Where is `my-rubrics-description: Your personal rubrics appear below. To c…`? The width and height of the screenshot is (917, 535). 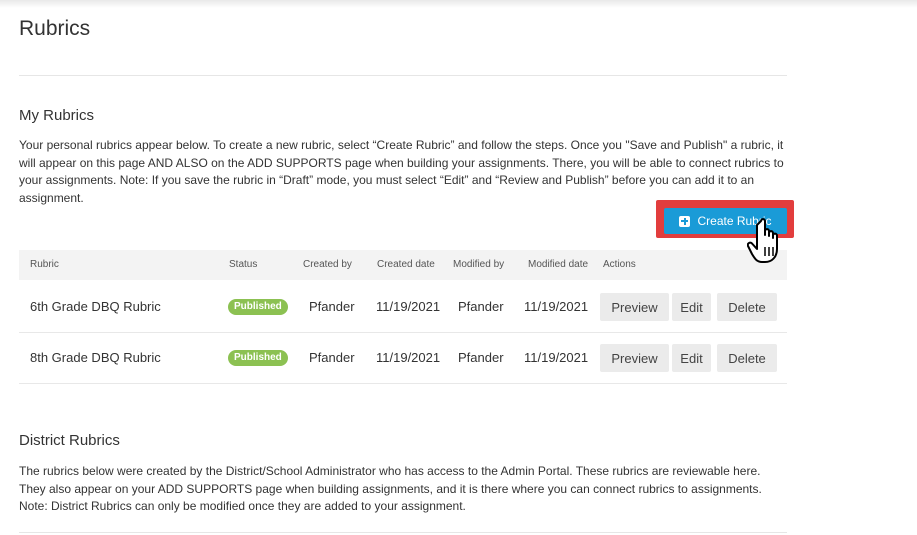 my-rubrics-description: Your personal rubrics appear below. To c… is located at coordinates (401, 171).